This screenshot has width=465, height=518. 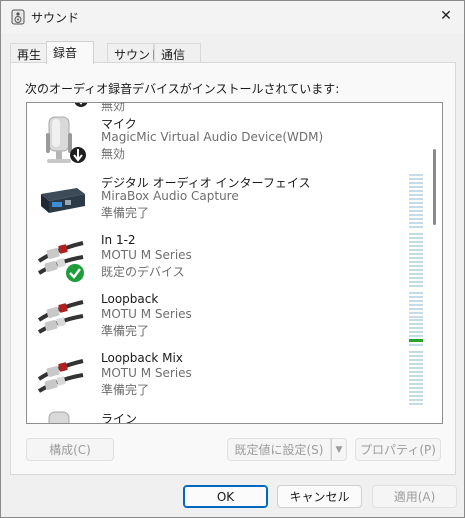 I want to click on device-status: 既定のデバイス, so click(x=143, y=272).